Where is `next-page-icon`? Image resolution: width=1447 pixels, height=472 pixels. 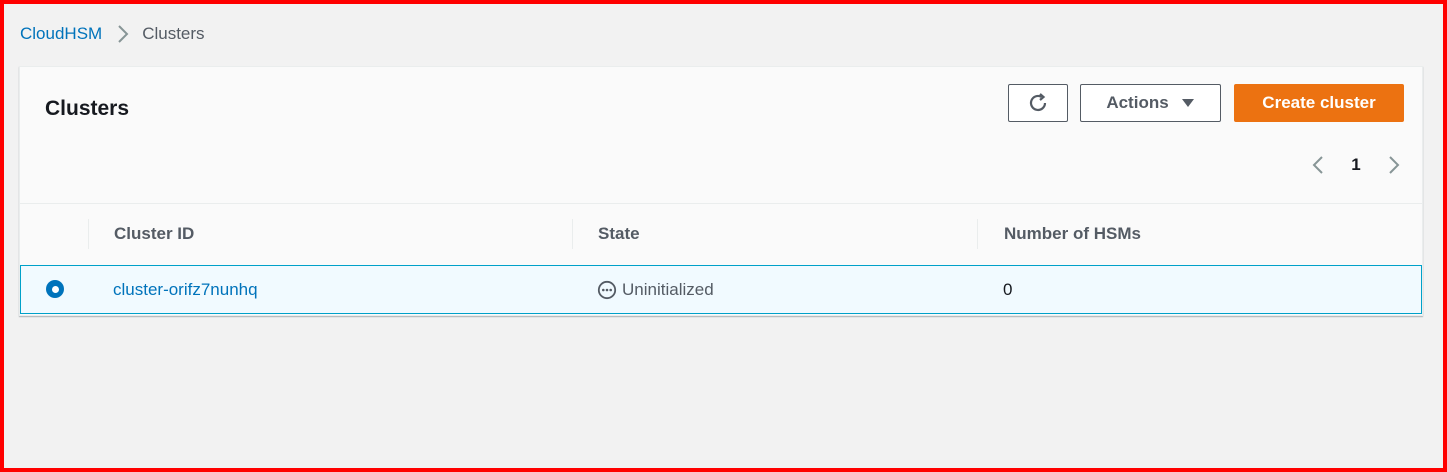 next-page-icon is located at coordinates (1394, 165).